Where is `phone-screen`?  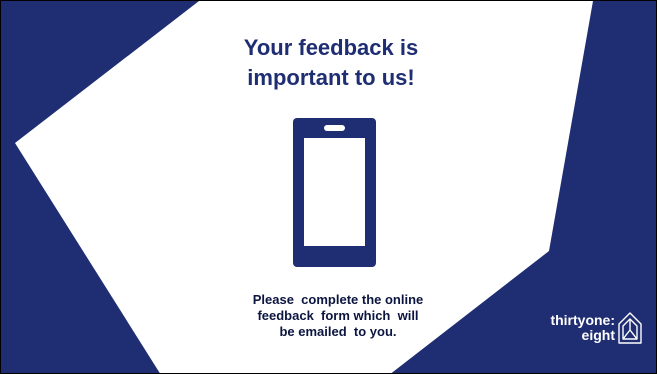
phone-screen is located at coordinates (334, 192).